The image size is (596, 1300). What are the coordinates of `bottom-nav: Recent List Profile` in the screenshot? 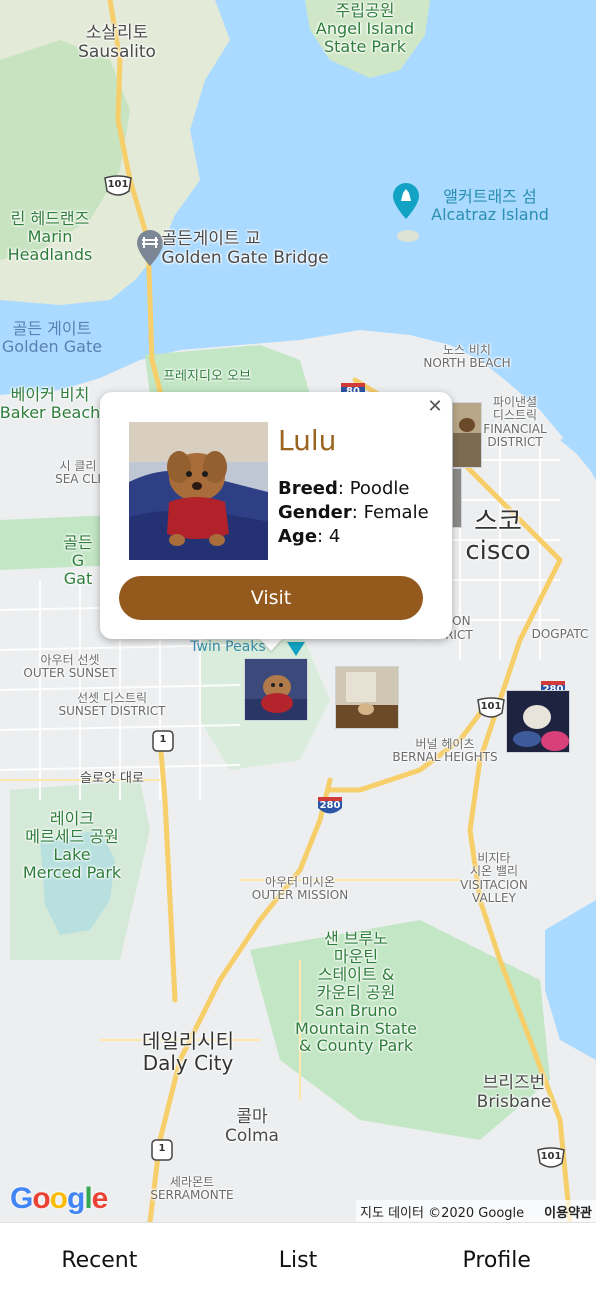 It's located at (298, 1261).